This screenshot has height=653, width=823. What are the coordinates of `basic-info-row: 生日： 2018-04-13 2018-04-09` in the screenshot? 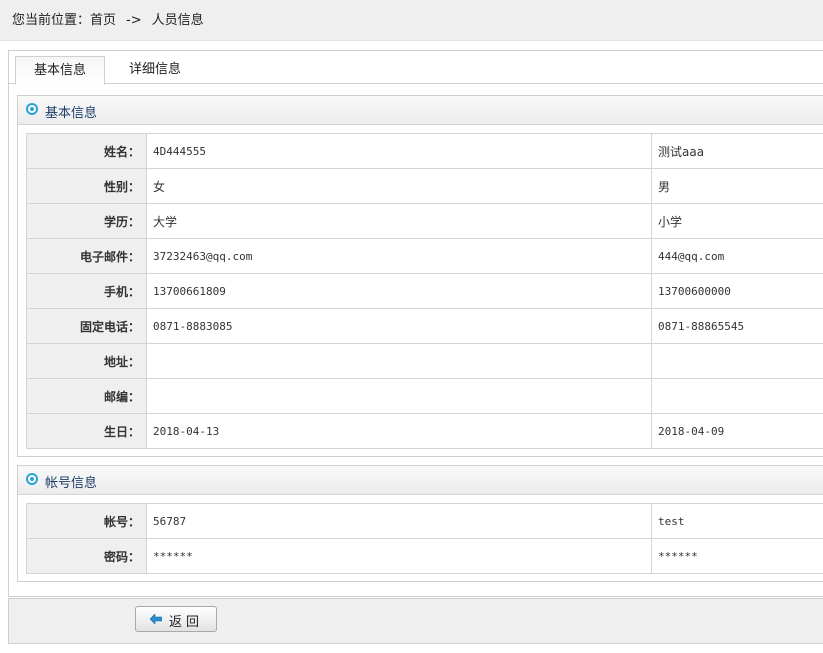 It's located at (424, 431).